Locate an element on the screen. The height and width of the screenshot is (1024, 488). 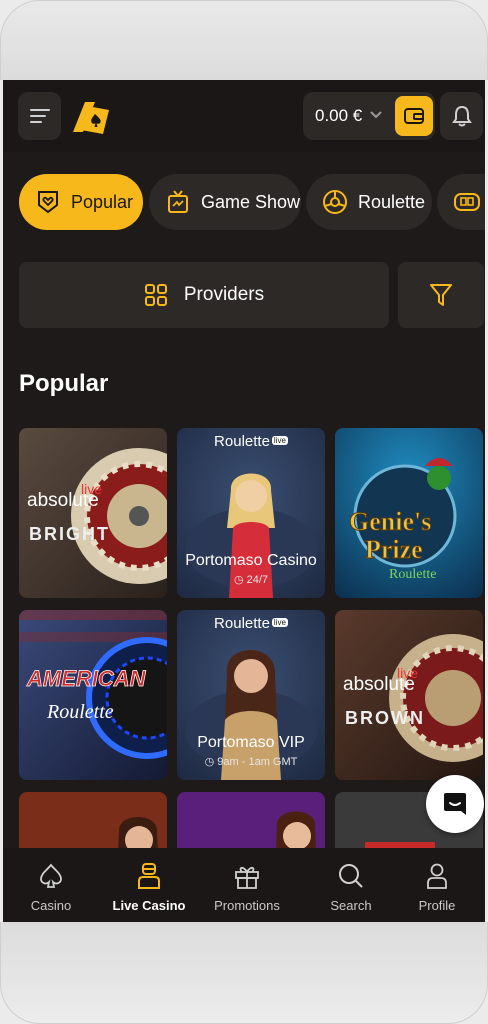
category-chips: Popular Game Show Roulette is located at coordinates (252, 202).